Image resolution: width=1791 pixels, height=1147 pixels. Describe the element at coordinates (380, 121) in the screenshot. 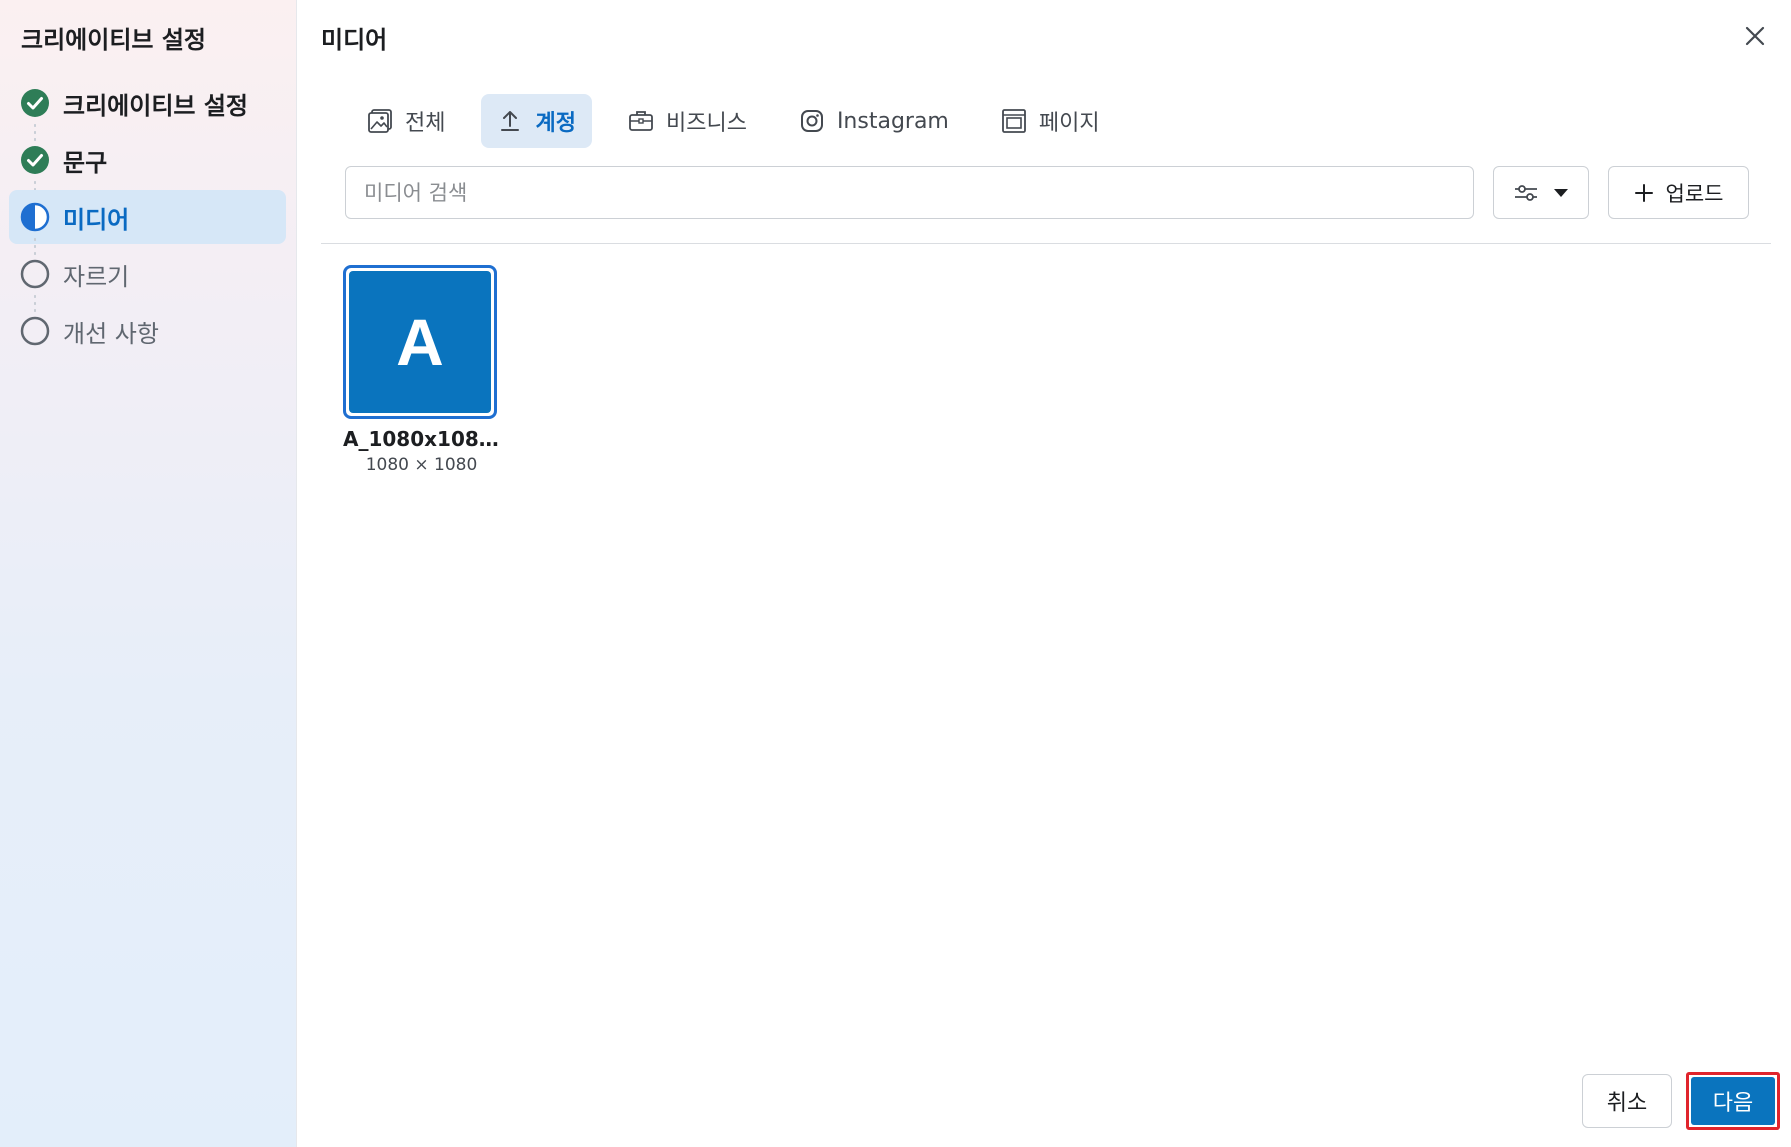

I see `image-gallery-icon` at that location.